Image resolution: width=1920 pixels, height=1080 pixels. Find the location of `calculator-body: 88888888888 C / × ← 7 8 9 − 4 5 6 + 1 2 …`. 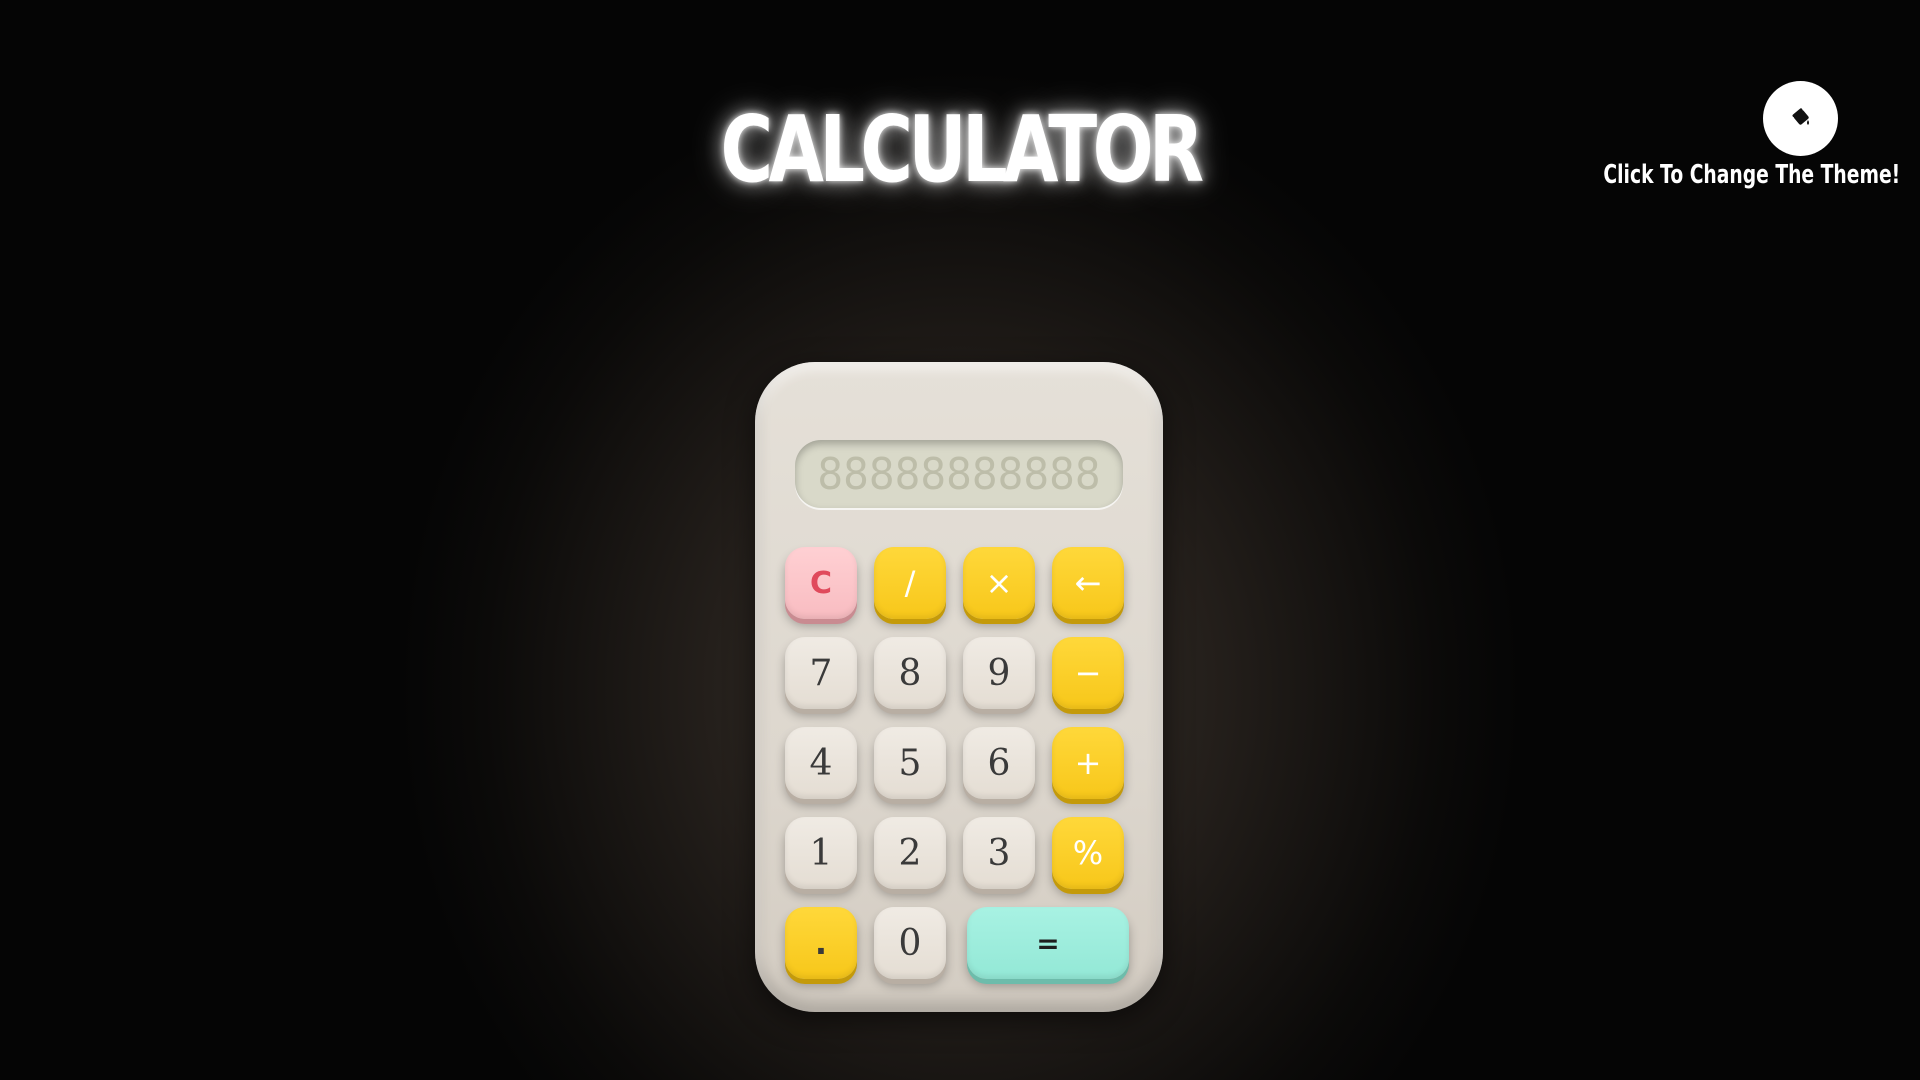

calculator-body: 88888888888 C / × ← 7 8 9 − 4 5 6 + 1 2 … is located at coordinates (959, 687).